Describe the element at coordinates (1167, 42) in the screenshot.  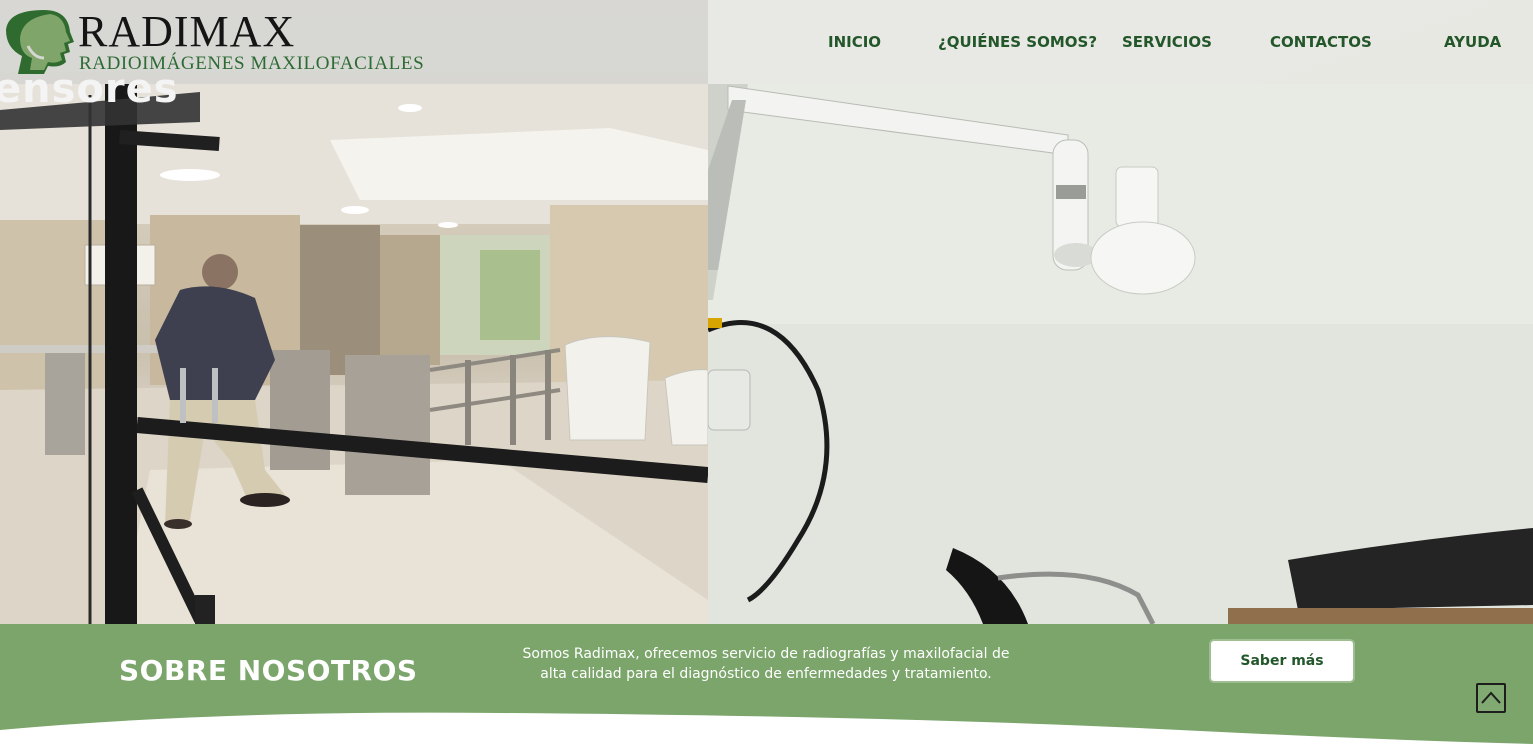
I see `nav-servicios: SERVICIOS` at that location.